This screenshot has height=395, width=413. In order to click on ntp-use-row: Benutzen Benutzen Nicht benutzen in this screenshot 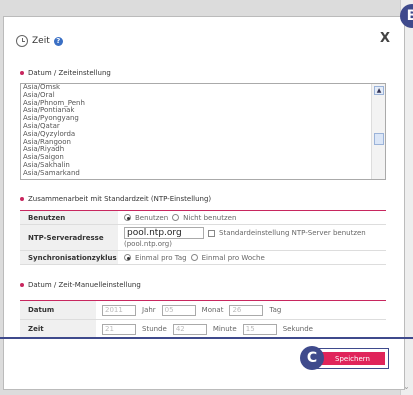, I will do `click(203, 218)`.